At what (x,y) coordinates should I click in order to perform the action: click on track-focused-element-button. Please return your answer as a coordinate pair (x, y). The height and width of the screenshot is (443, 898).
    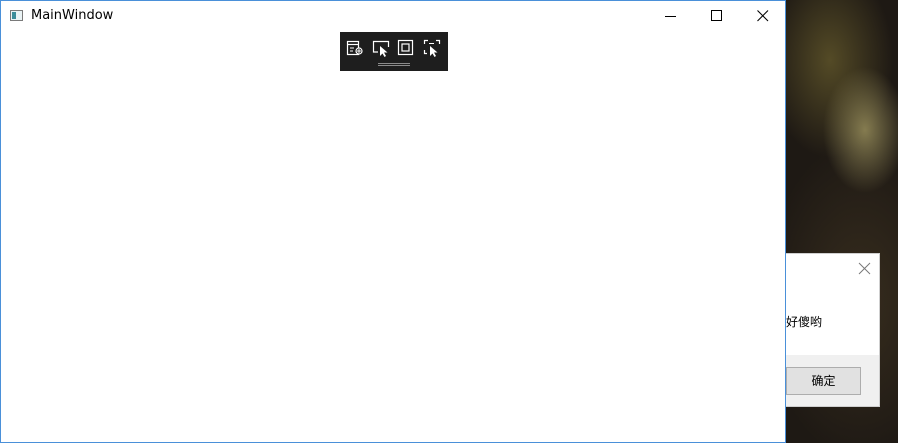
    Looking at the image, I should click on (432, 48).